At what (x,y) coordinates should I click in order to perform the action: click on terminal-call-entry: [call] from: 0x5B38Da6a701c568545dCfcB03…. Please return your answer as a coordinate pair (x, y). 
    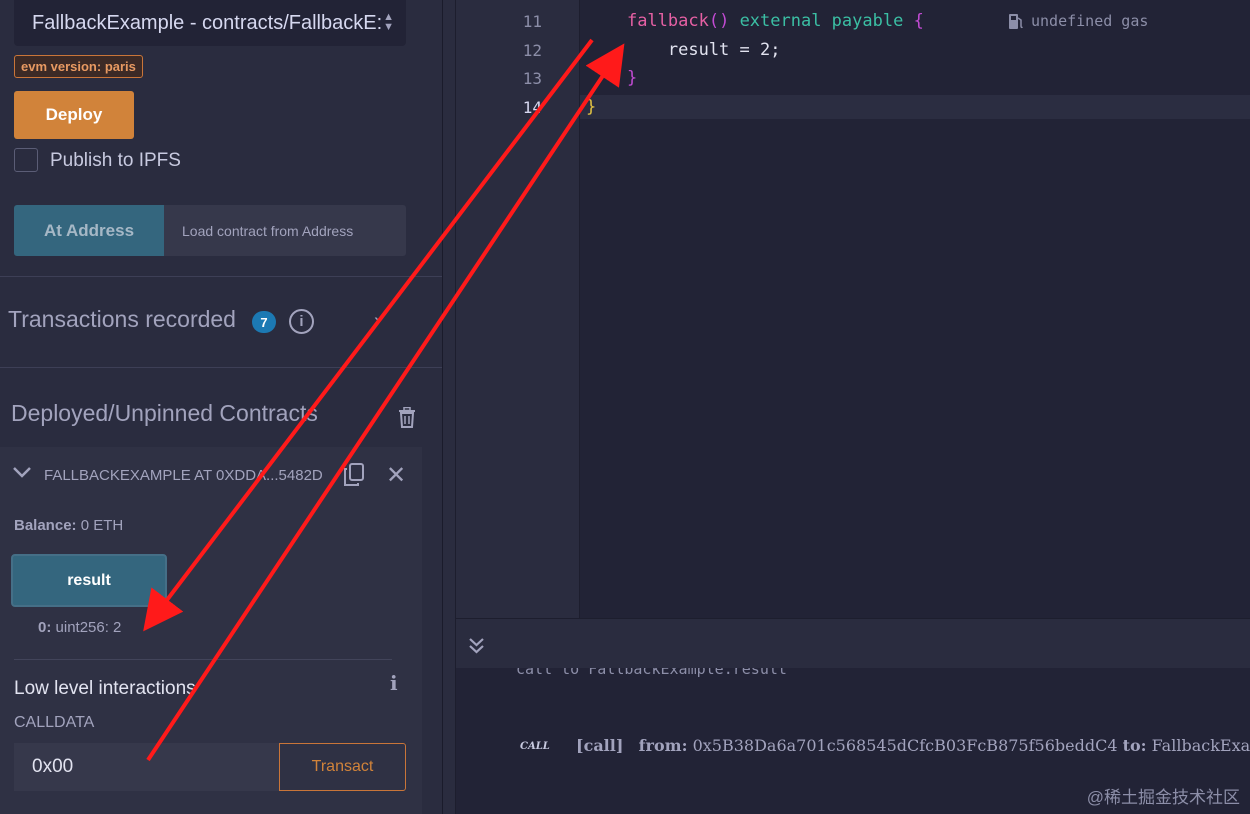
    Looking at the image, I should click on (913, 745).